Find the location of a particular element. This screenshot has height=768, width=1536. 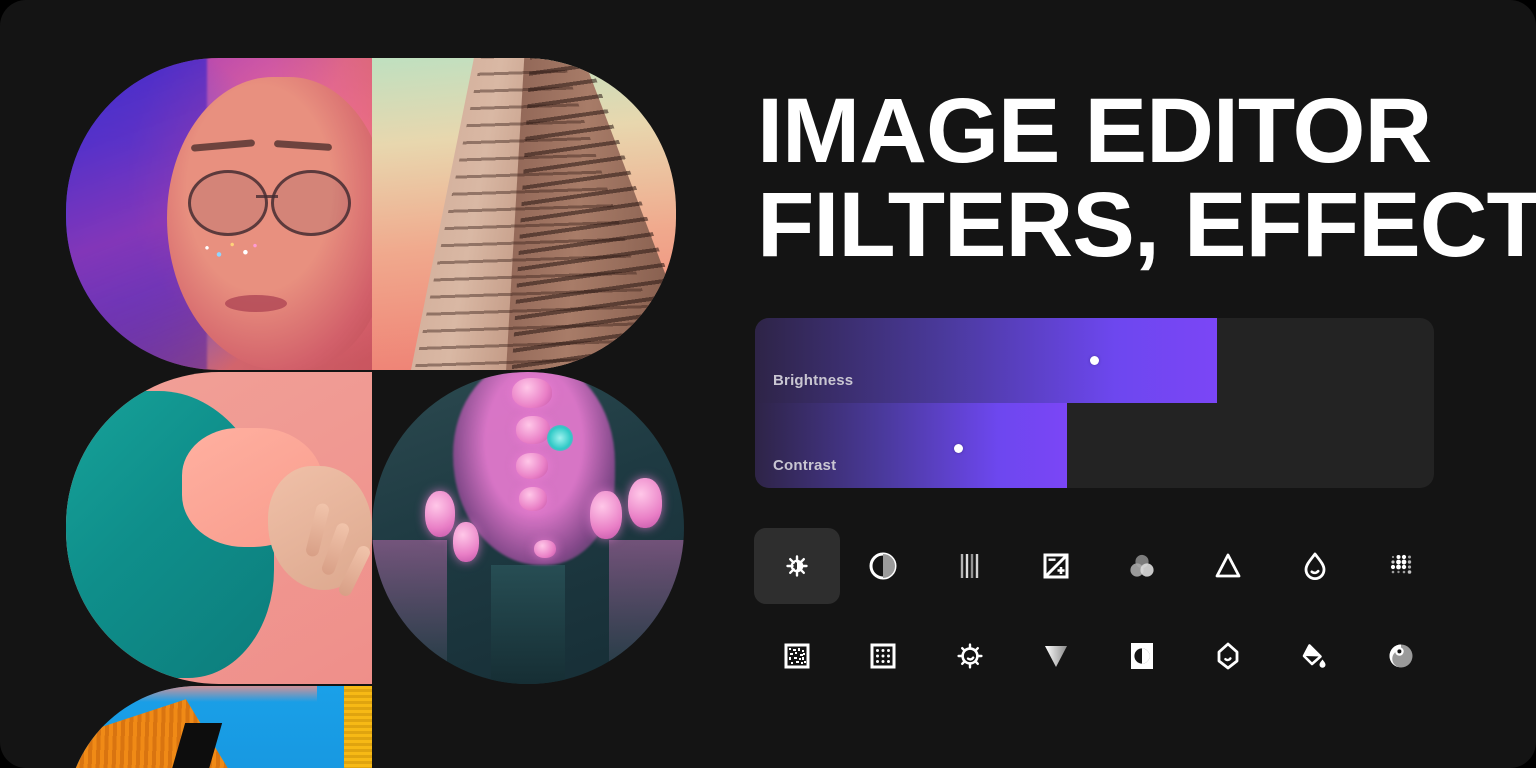

exposure-icon is located at coordinates (1056, 566).